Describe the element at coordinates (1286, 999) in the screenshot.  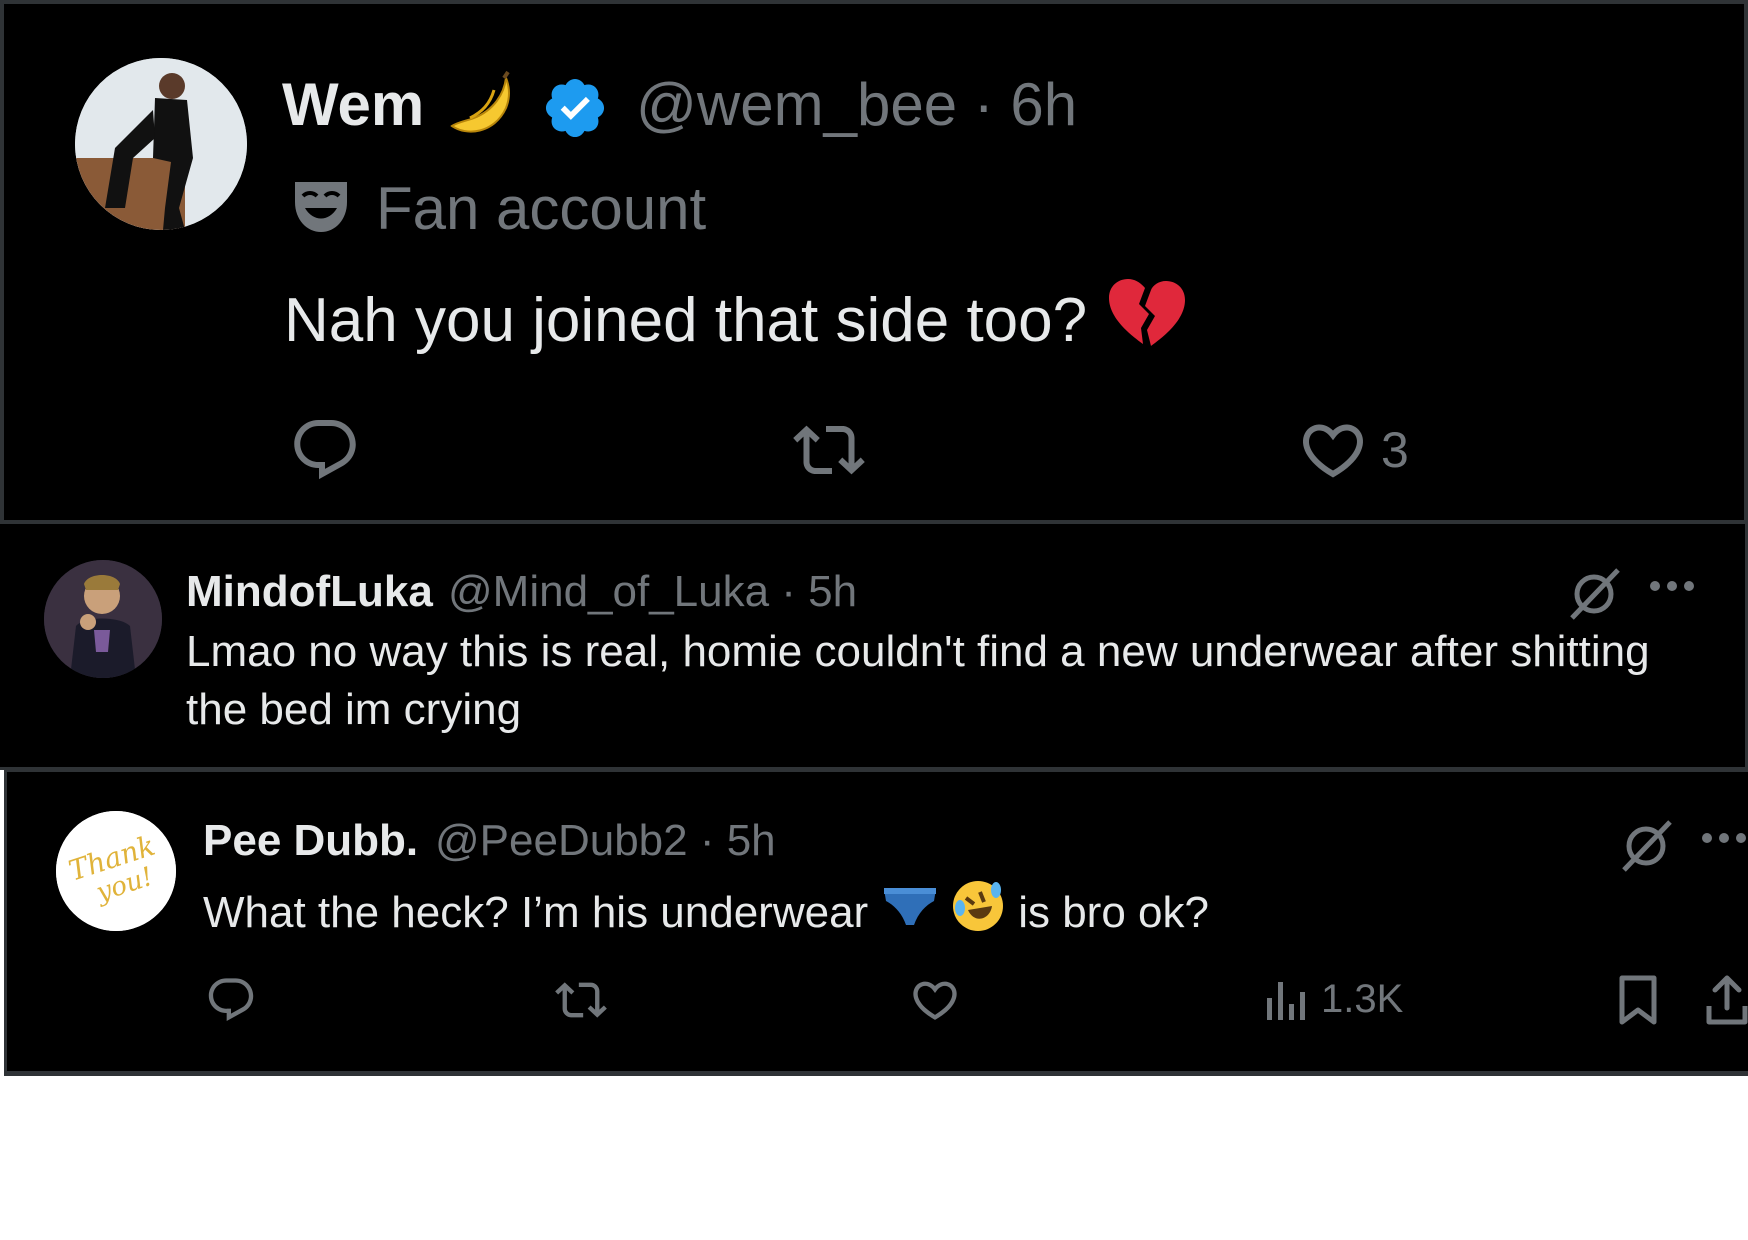
I see `views-icon` at that location.